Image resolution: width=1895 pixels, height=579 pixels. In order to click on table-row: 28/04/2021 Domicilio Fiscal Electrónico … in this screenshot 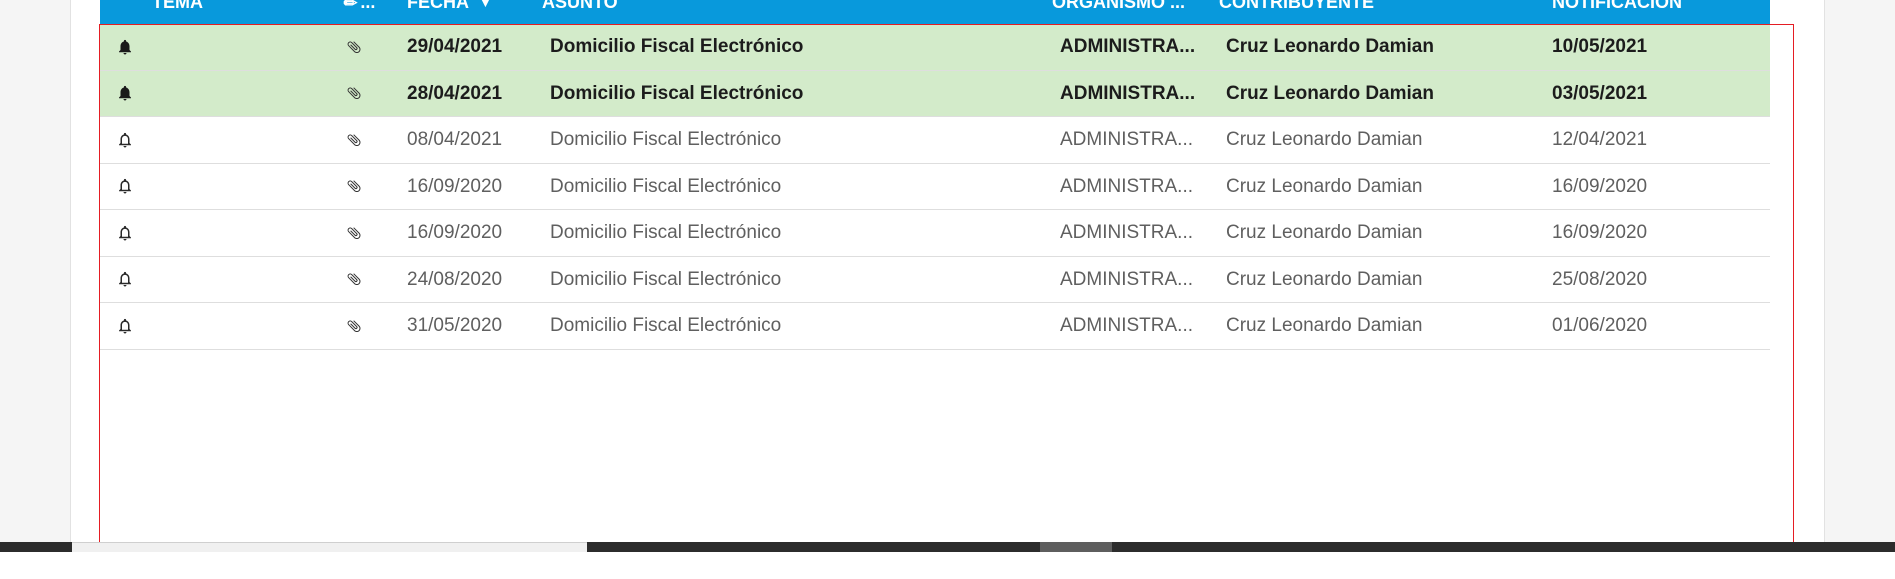, I will do `click(935, 93)`.